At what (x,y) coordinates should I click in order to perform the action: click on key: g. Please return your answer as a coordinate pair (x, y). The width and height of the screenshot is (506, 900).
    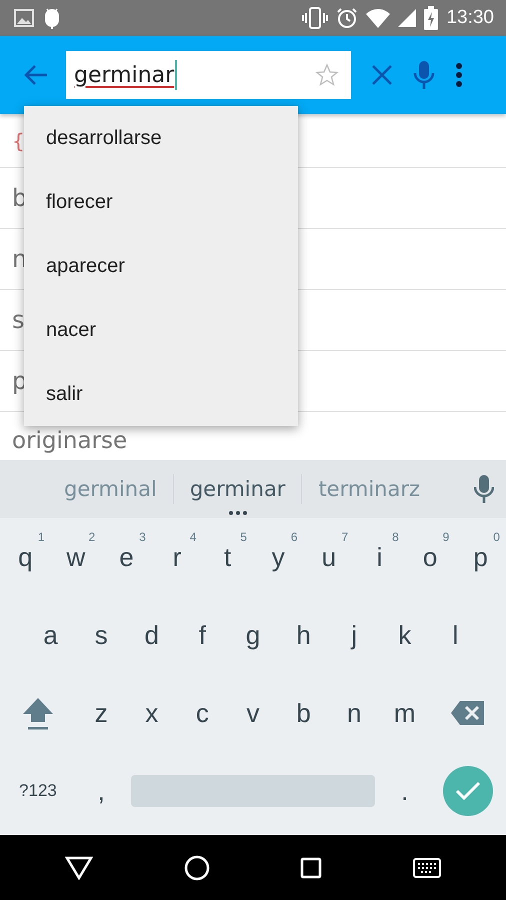
    Looking at the image, I should click on (253, 635).